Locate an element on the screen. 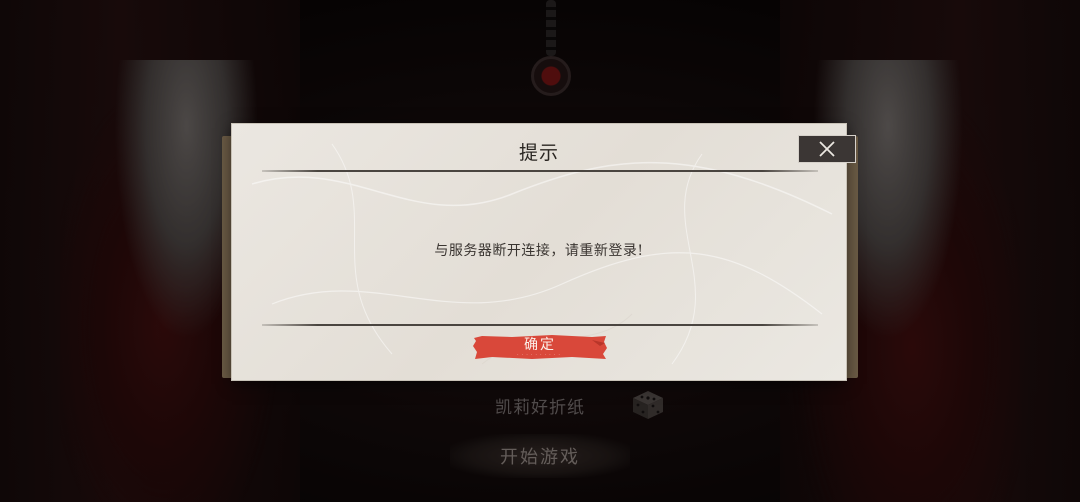  close-icon is located at coordinates (827, 149).